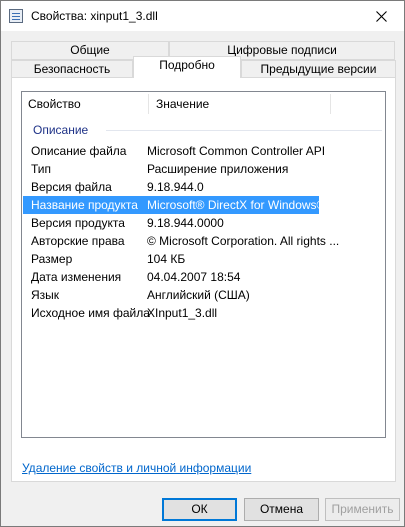  What do you see at coordinates (76, 277) in the screenshot?
I see `property-name: Дата изменения` at bounding box center [76, 277].